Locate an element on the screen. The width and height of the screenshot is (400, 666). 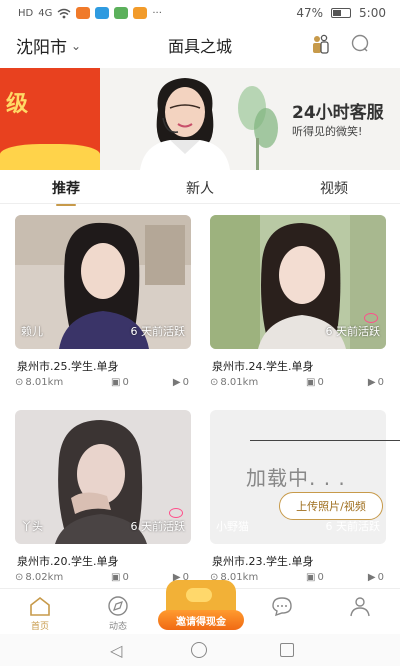
tab-label: 视频 is located at coordinates (334, 189).